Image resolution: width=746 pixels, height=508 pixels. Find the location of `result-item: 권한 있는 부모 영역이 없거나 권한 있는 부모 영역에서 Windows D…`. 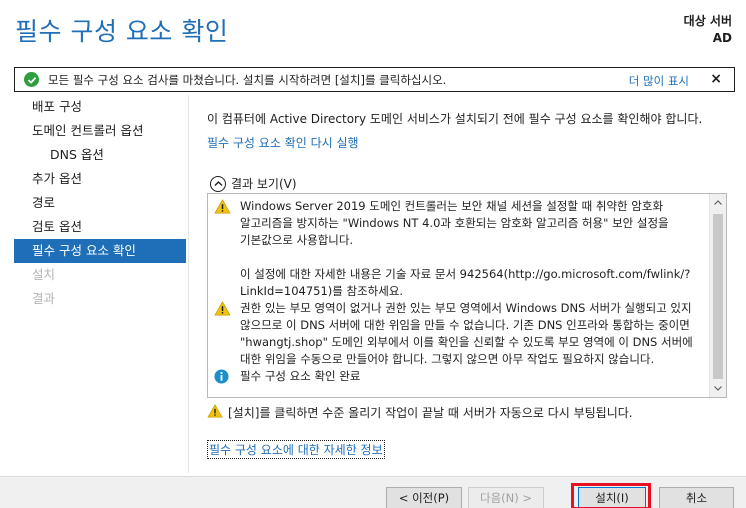

result-item: 권한 있는 부모 영역이 없거나 권한 있는 부모 영역에서 Windows D… is located at coordinates (460, 334).